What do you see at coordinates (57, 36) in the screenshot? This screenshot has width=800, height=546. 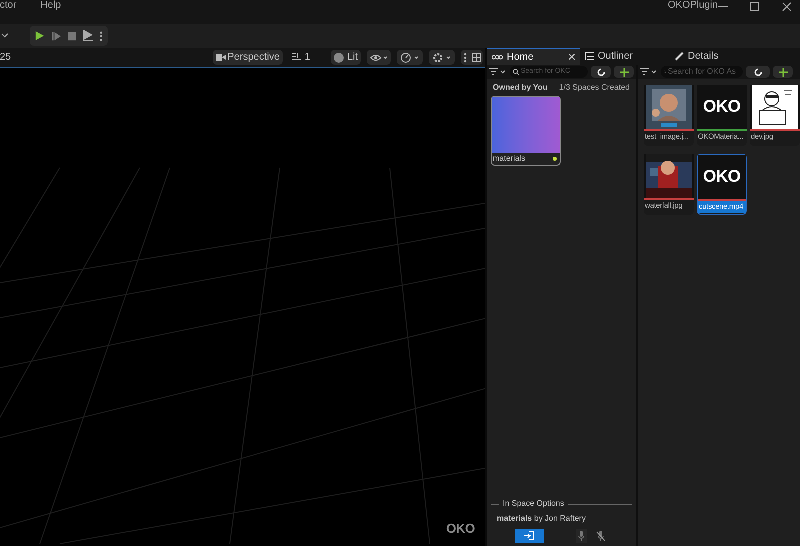 I see `step-icon` at bounding box center [57, 36].